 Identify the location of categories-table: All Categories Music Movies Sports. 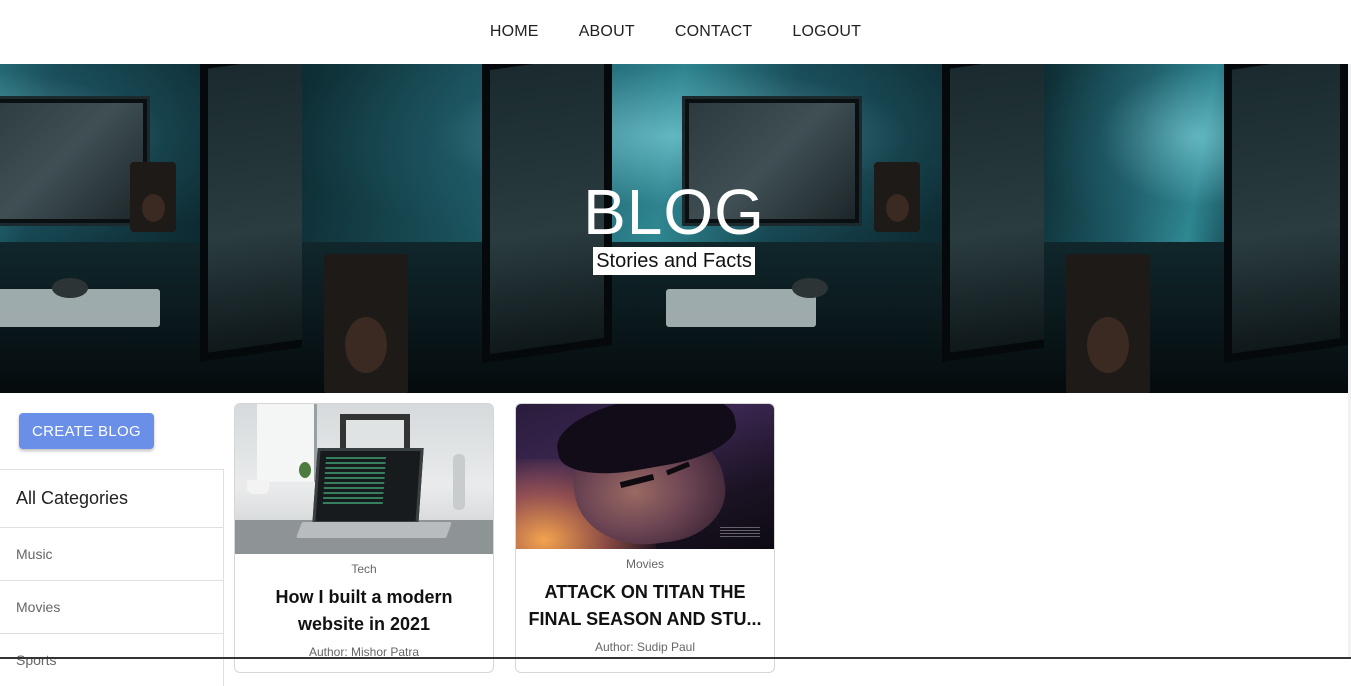
(112, 577).